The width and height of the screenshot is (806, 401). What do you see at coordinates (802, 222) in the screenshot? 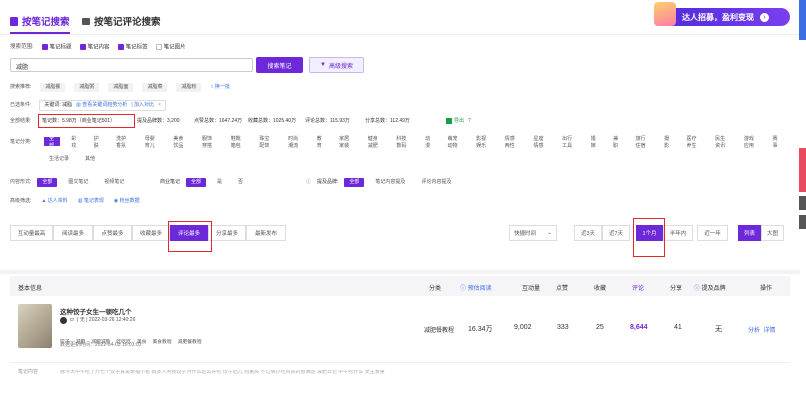
I see `side-float-top` at bounding box center [802, 222].